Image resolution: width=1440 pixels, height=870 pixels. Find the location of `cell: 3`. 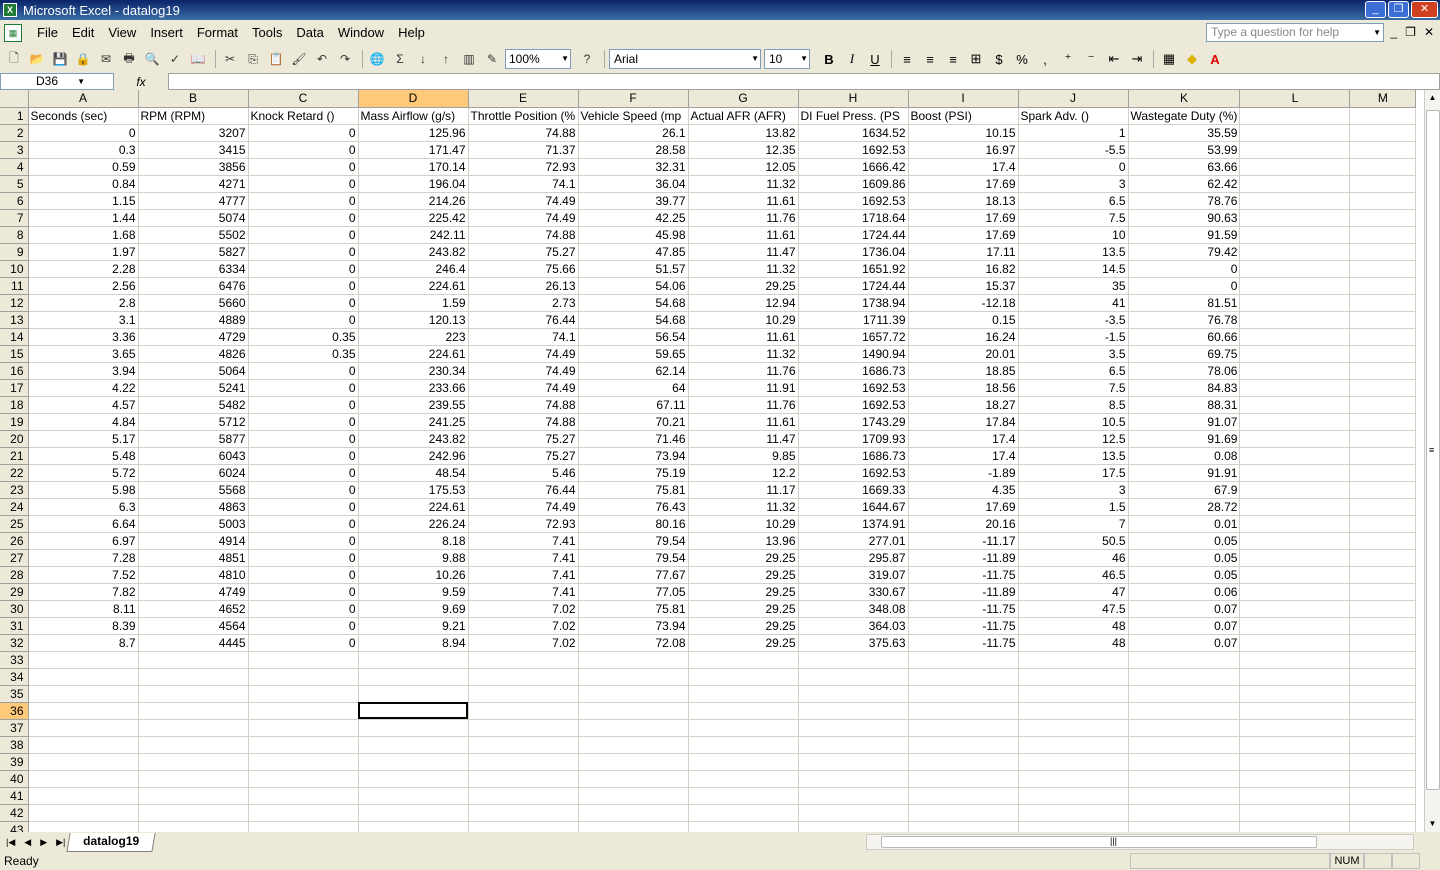

cell: 3 is located at coordinates (1073, 490).